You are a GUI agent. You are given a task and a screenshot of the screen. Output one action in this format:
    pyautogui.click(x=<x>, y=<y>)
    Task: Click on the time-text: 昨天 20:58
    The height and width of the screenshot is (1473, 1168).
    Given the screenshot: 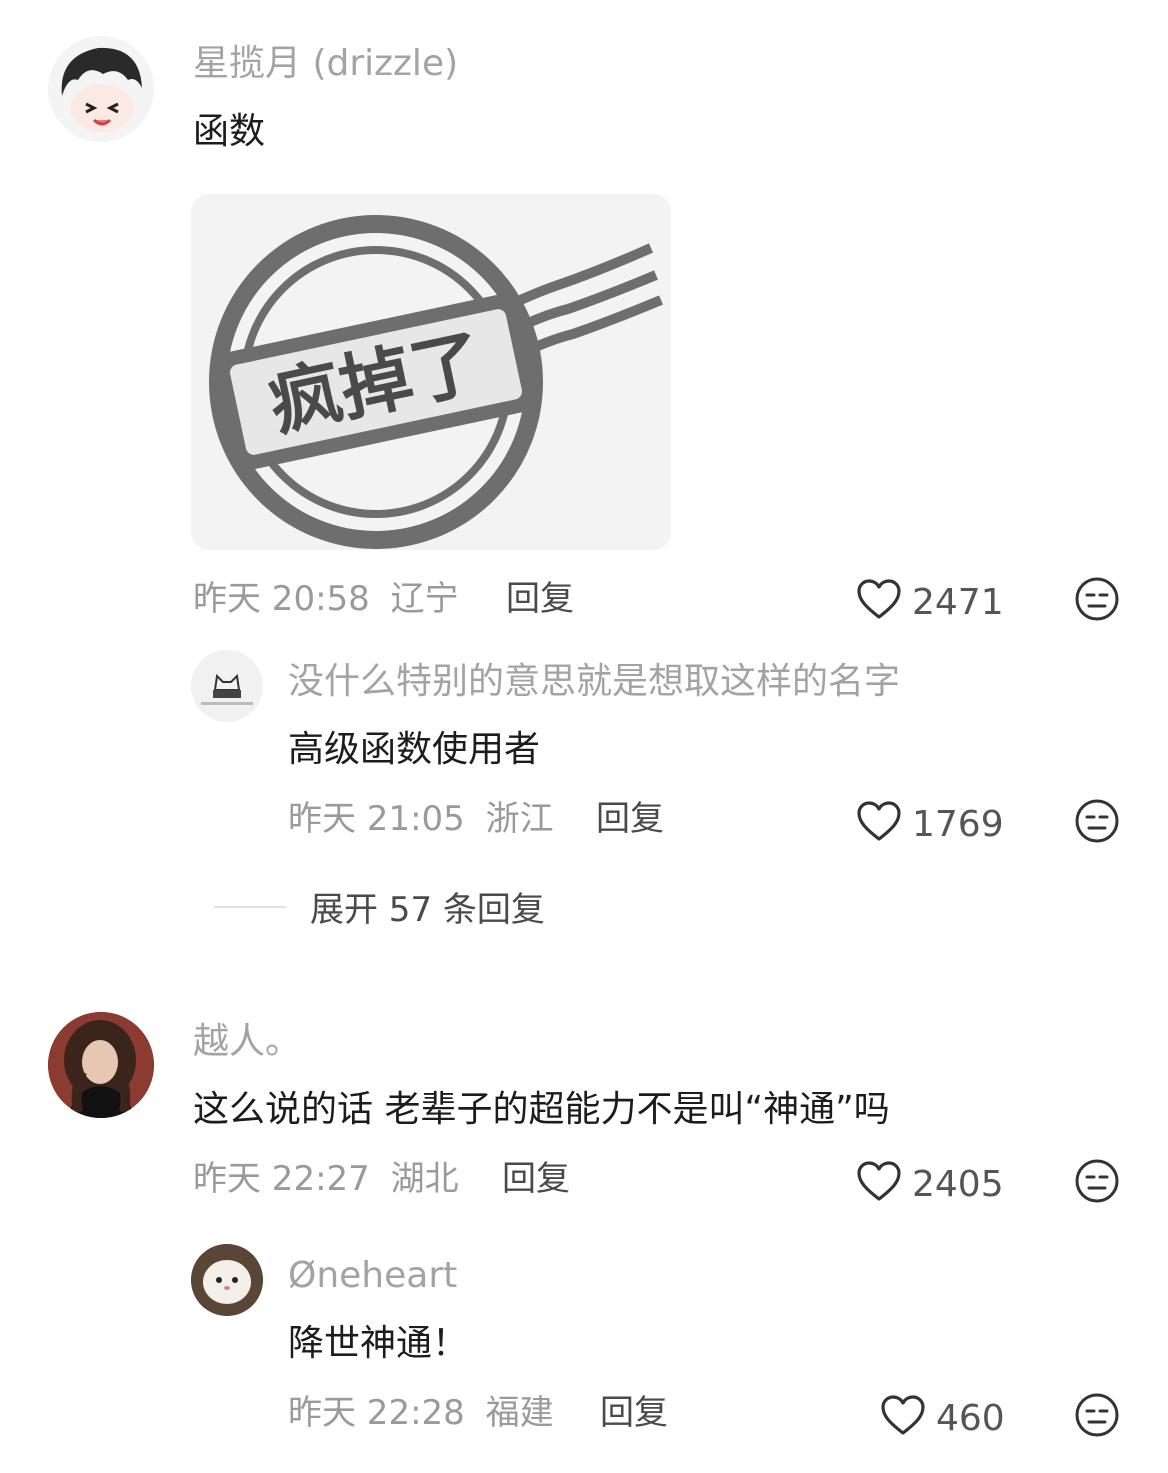 What is the action you would take?
    pyautogui.click(x=281, y=599)
    